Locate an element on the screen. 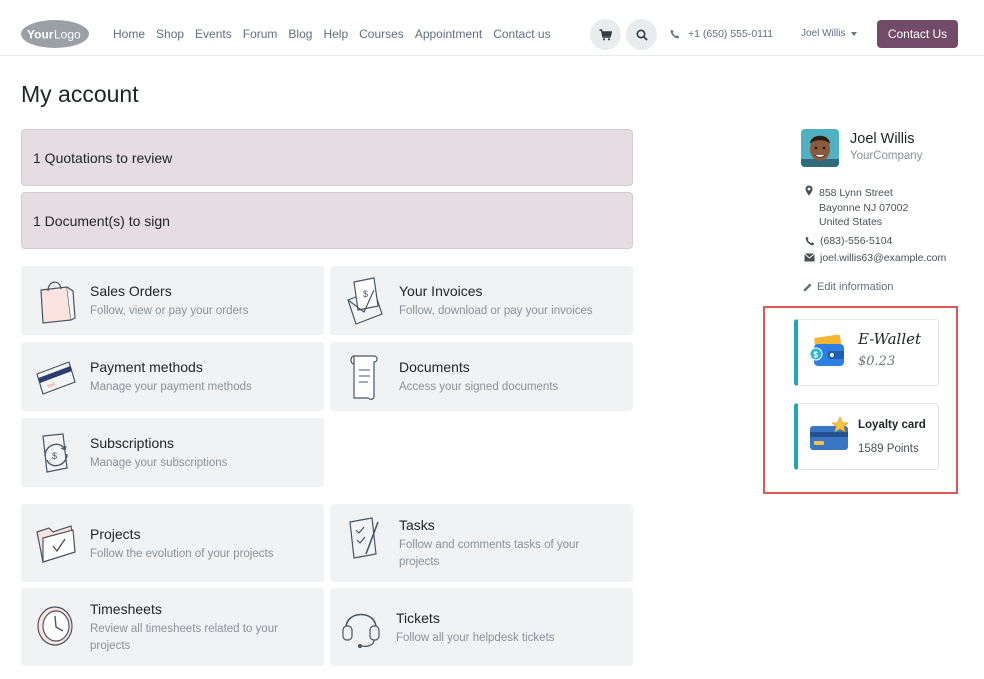 Image resolution: width=984 pixels, height=679 pixels. loyalty-card: Loyalty card 1589 Points is located at coordinates (866, 436).